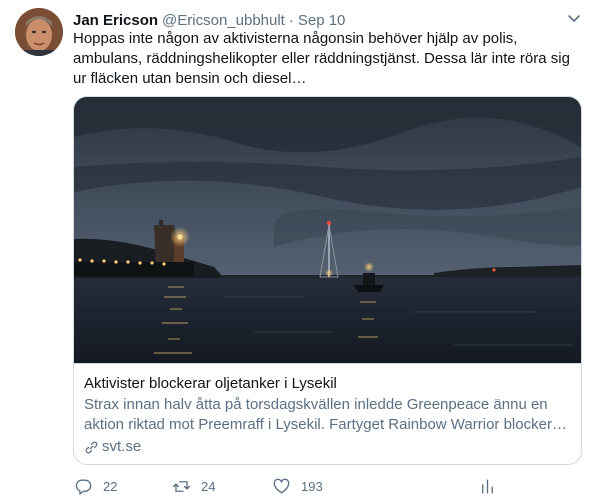  Describe the element at coordinates (95, 486) in the screenshot. I see `reply-button: 22` at that location.